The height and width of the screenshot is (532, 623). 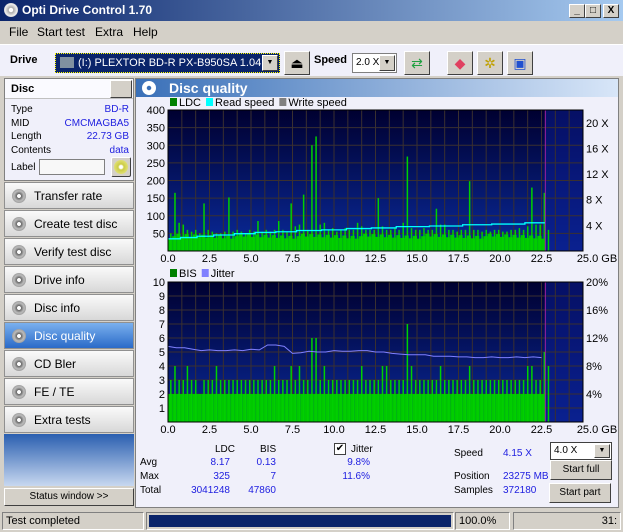 What do you see at coordinates (69, 335) in the screenshot?
I see `nav-disc-quality: Disc quality` at bounding box center [69, 335].